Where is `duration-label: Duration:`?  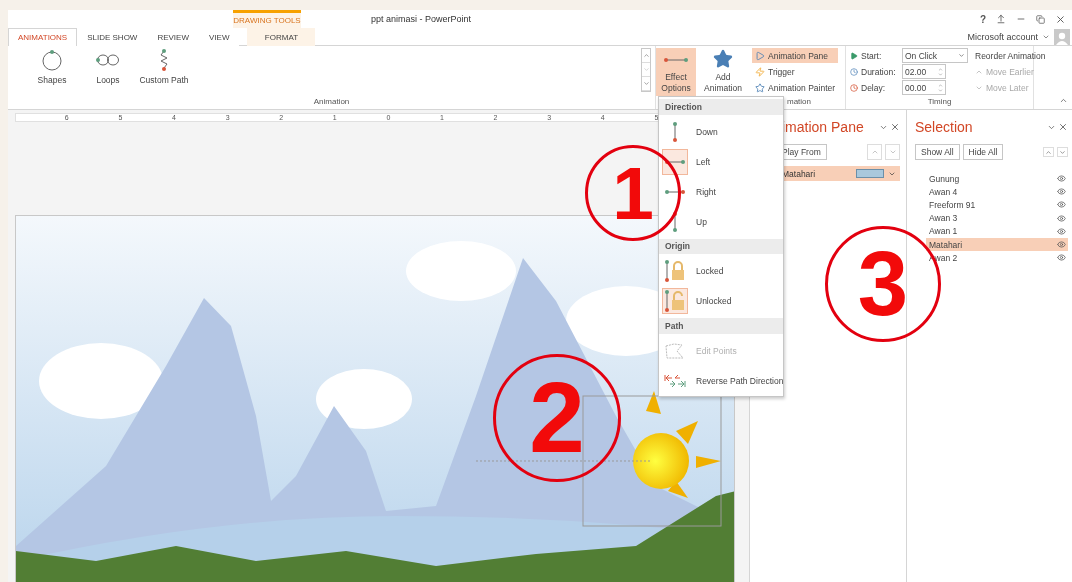 duration-label: Duration: is located at coordinates (878, 71).